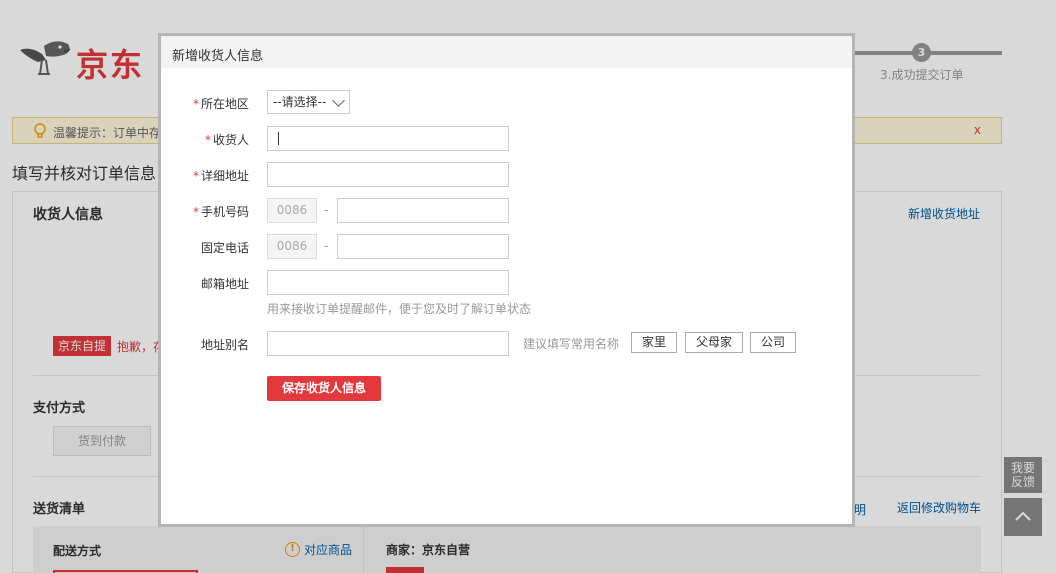  What do you see at coordinates (300, 102) in the screenshot?
I see `region-select-value: --请选择--` at bounding box center [300, 102].